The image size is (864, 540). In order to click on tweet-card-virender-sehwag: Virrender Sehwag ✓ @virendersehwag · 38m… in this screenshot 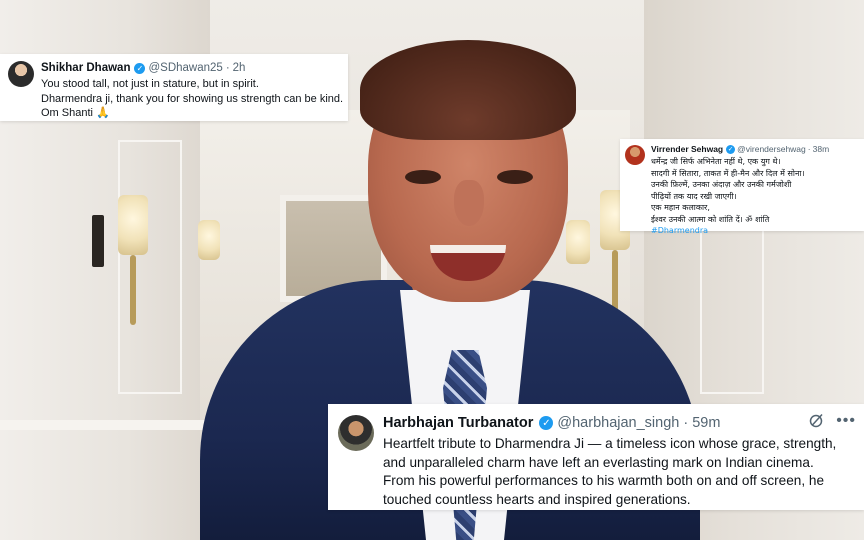, I will do `click(742, 187)`.